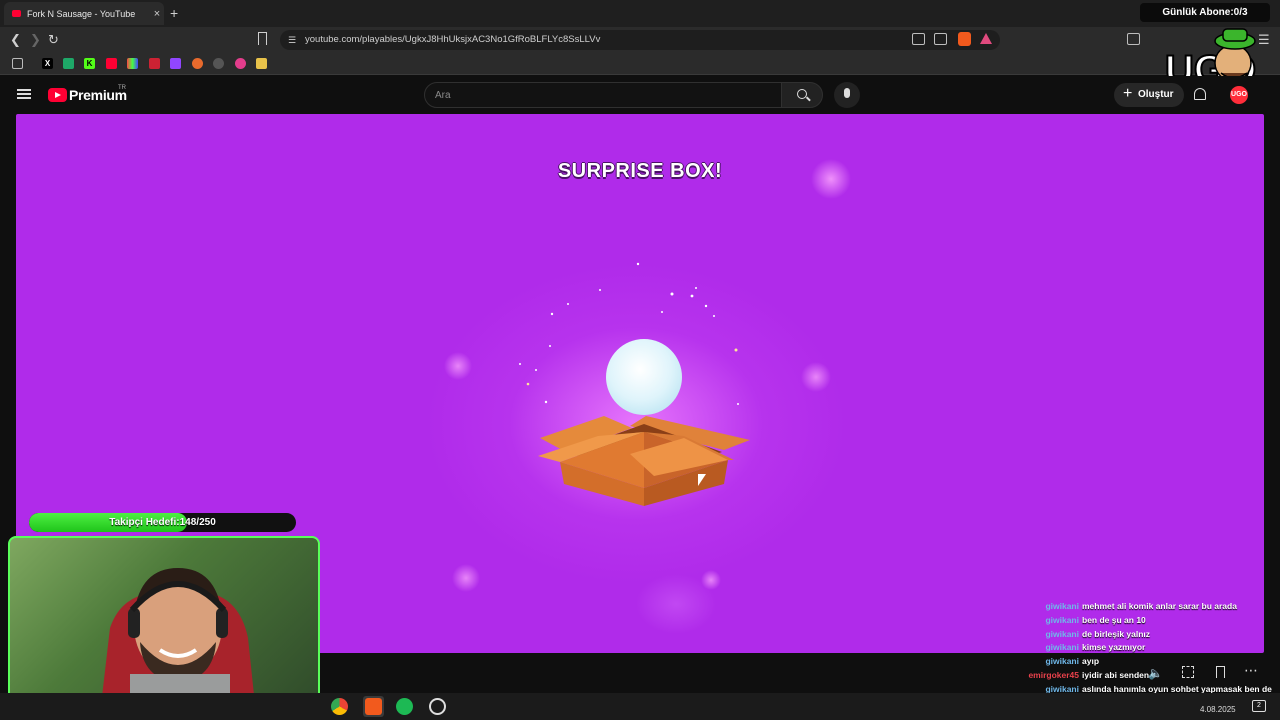 This screenshot has height=720, width=1280. Describe the element at coordinates (964, 39) in the screenshot. I see `brave-shields-icon` at that location.